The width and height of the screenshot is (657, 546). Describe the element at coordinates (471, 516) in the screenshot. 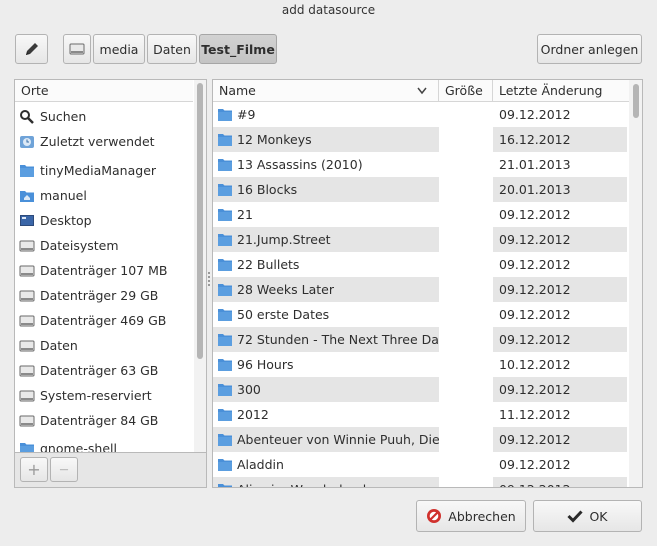

I see `cancel-button: Abbrechen` at that location.